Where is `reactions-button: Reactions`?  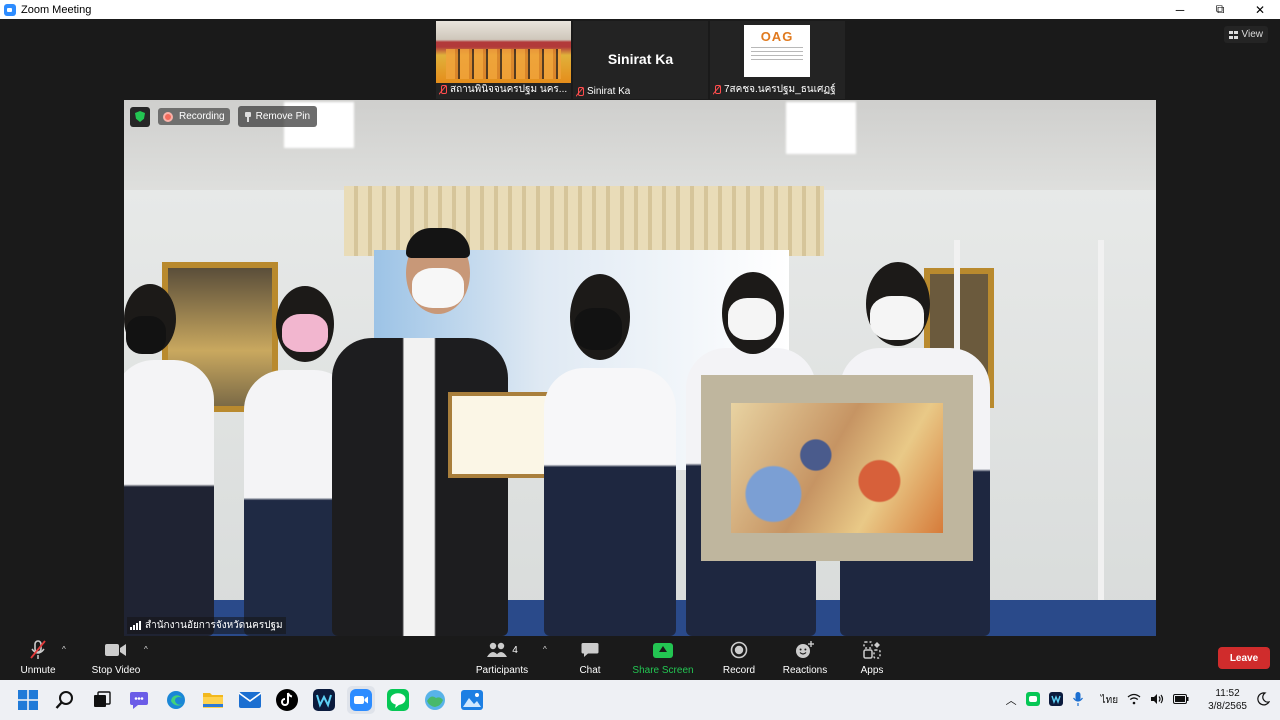
reactions-button: Reactions is located at coordinates (805, 658).